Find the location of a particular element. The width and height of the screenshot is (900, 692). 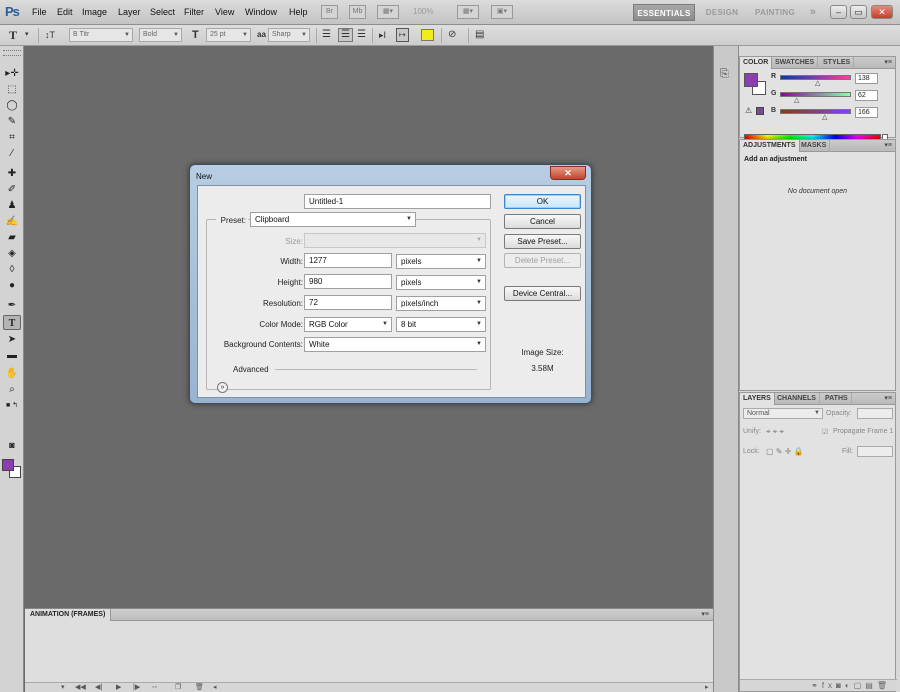

fill-input is located at coordinates (875, 451).